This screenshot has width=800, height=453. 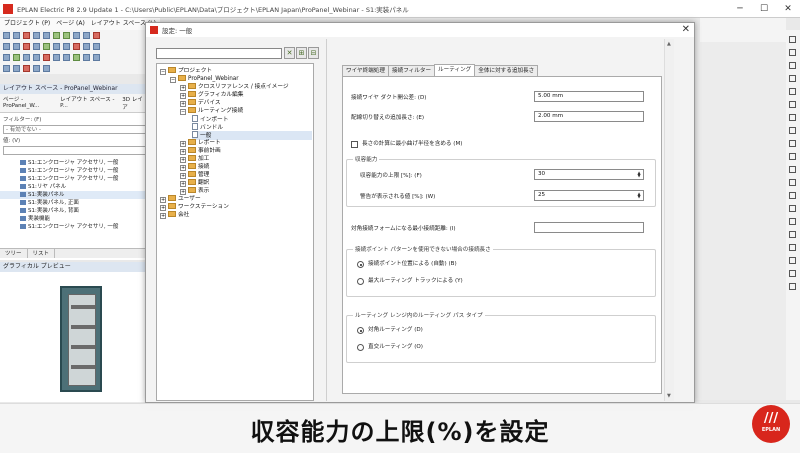 I want to click on copy-icon, so click(x=36, y=35).